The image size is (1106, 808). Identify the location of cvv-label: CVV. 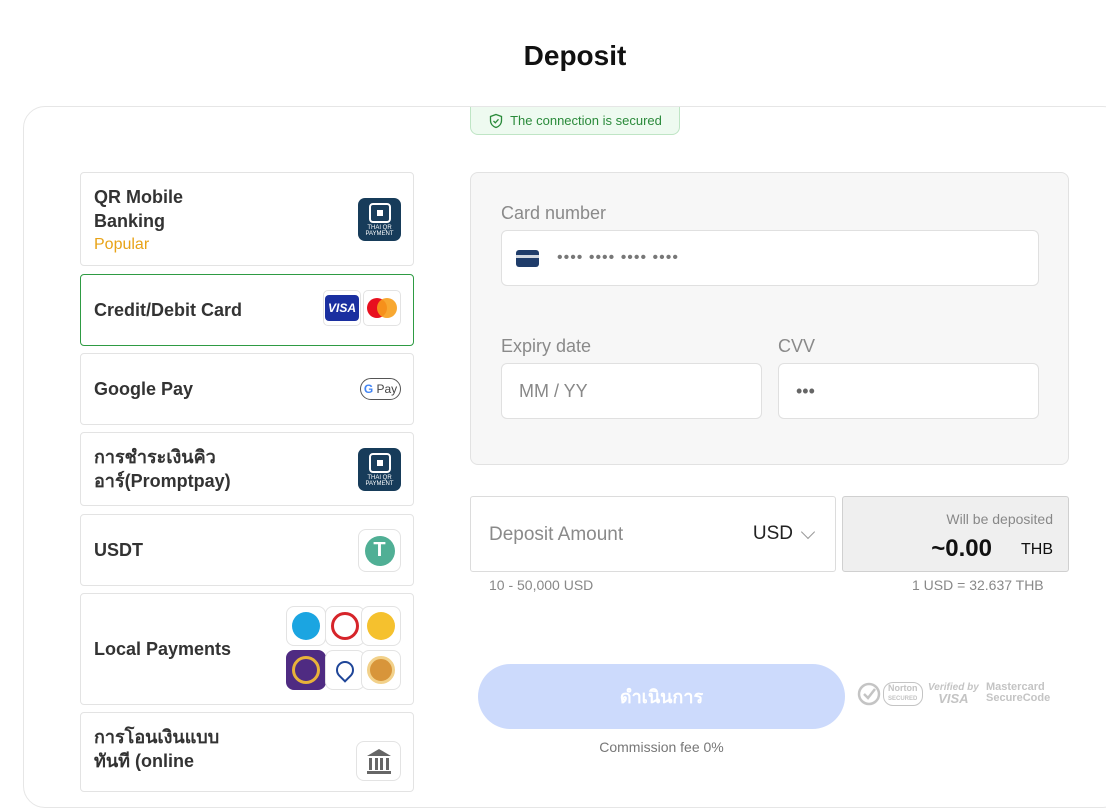
(797, 346).